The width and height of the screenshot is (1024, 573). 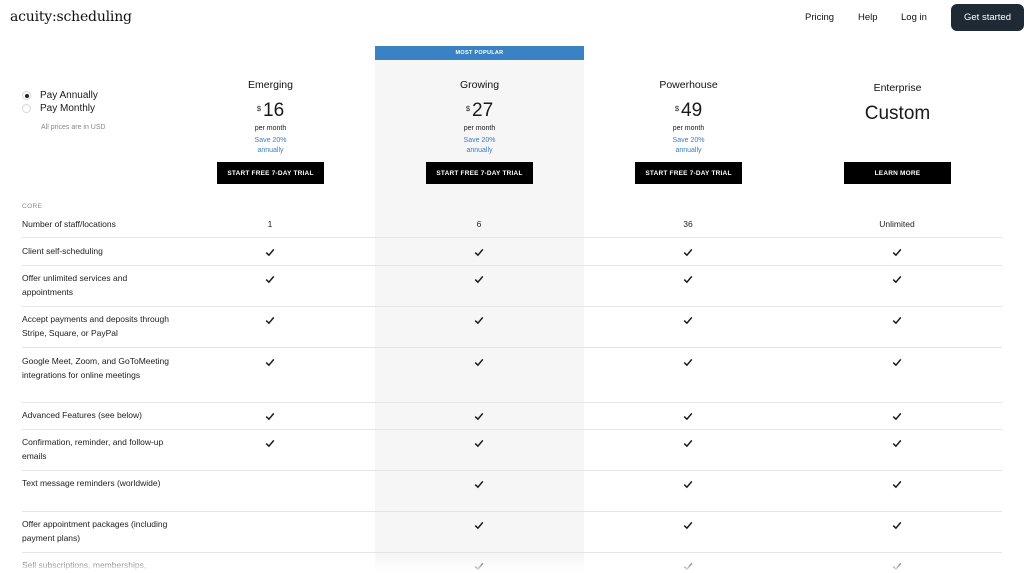 What do you see at coordinates (897, 88) in the screenshot?
I see `plan-name: Enterprise` at bounding box center [897, 88].